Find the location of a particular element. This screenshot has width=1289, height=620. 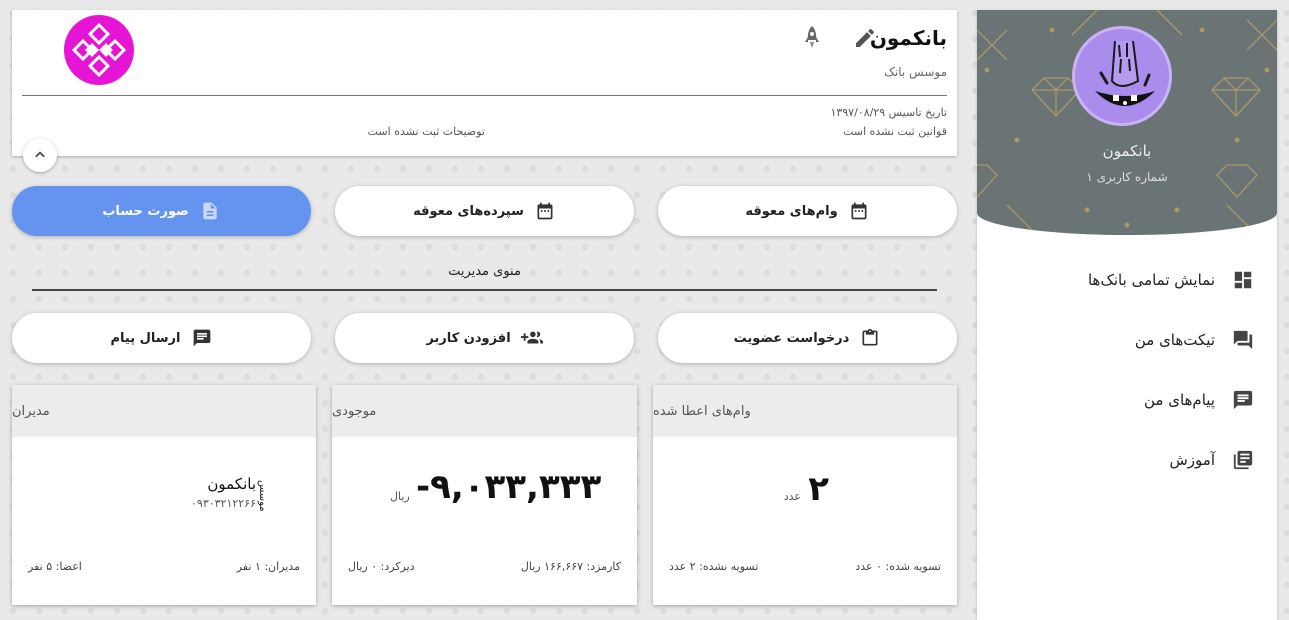

loans-unsettled: تسویه نشده: ۲ عدد is located at coordinates (714, 566).